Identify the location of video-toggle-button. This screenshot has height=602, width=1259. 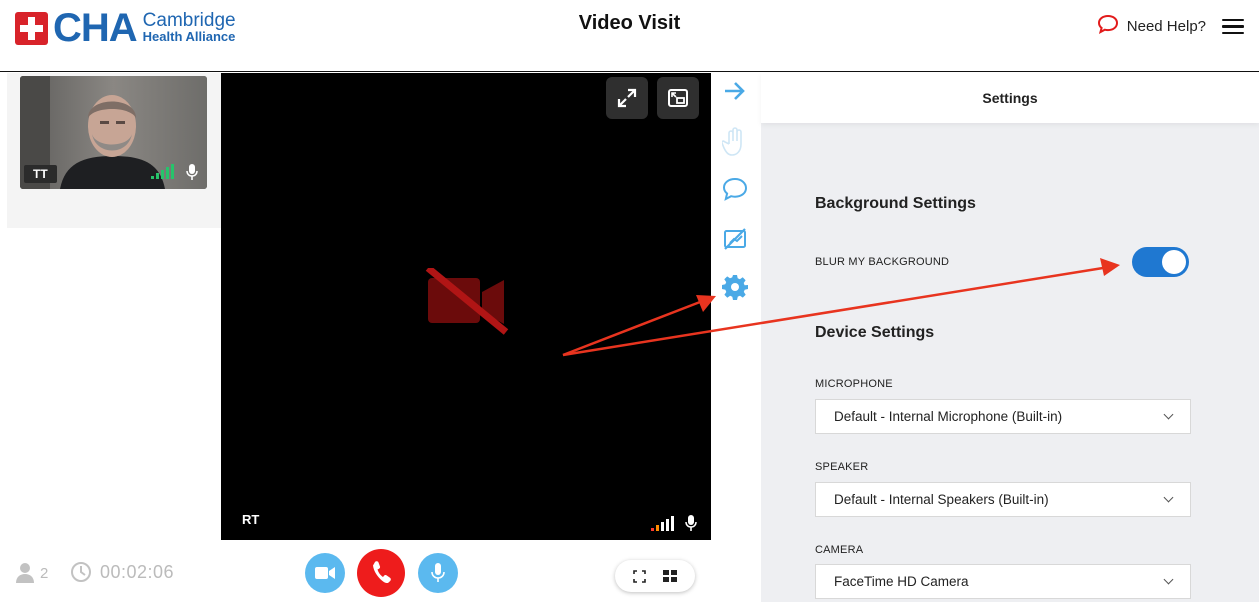
(325, 573).